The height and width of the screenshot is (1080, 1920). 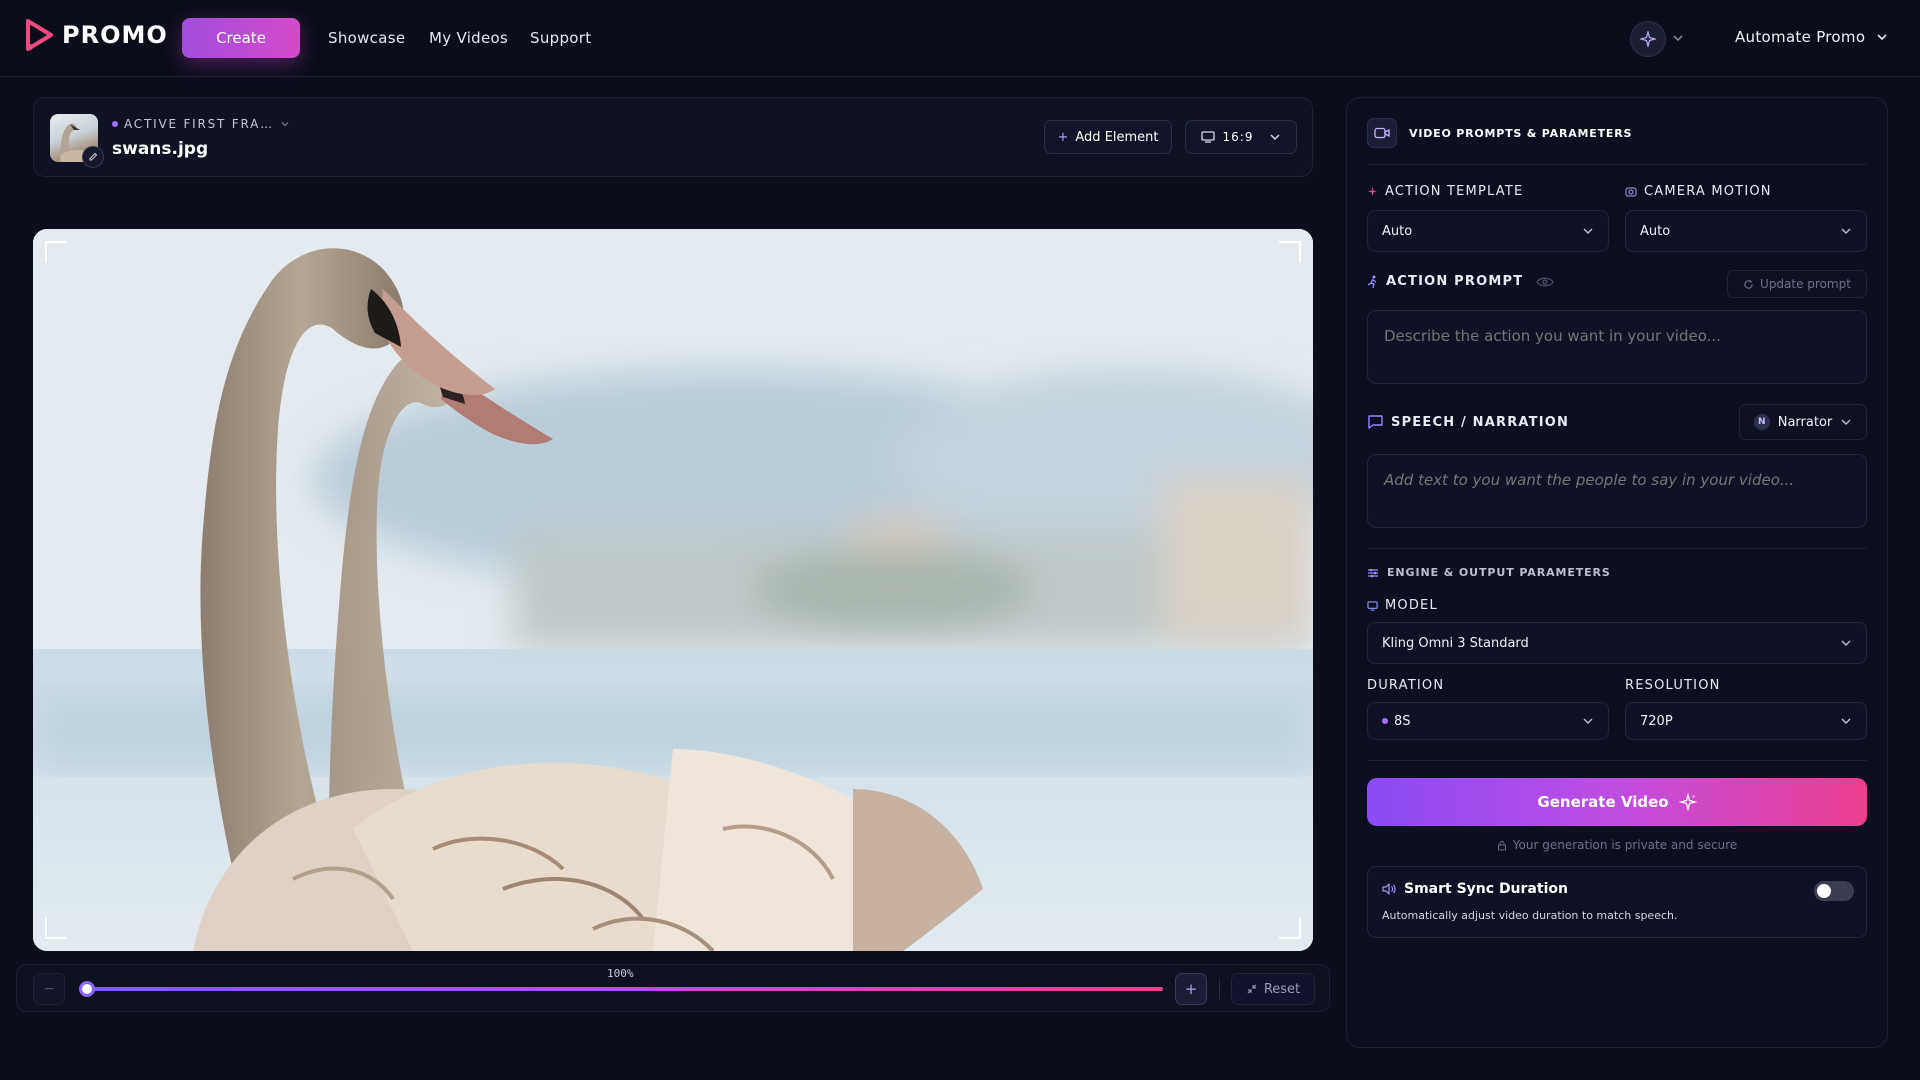 I want to click on update-prompt-button: Update prompt, so click(x=1797, y=284).